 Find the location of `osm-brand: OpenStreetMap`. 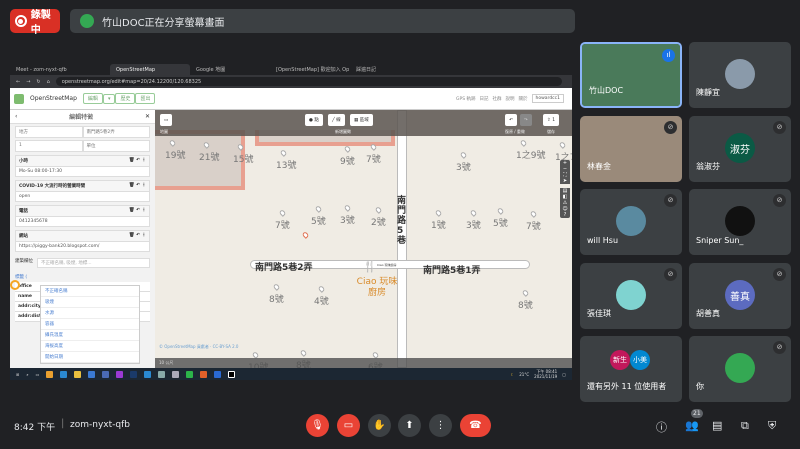

osm-brand: OpenStreetMap is located at coordinates (53, 98).